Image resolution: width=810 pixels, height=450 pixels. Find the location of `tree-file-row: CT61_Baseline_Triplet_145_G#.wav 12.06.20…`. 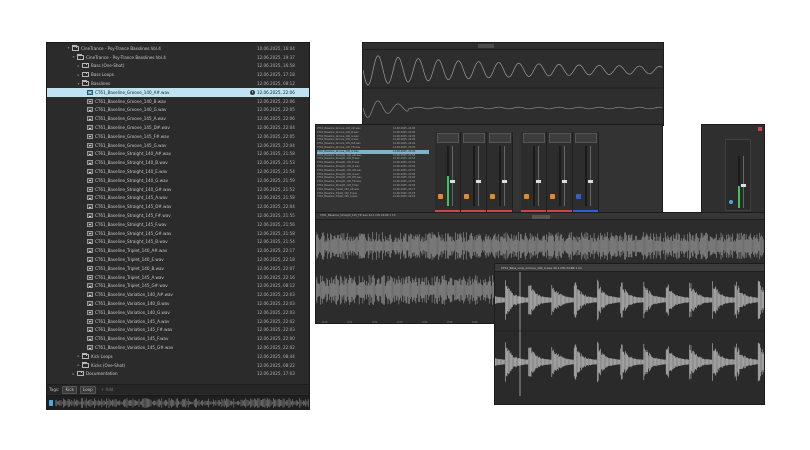

tree-file-row: CT61_Baseline_Triplet_145_G#.wav 12.06.20… is located at coordinates (178, 286).